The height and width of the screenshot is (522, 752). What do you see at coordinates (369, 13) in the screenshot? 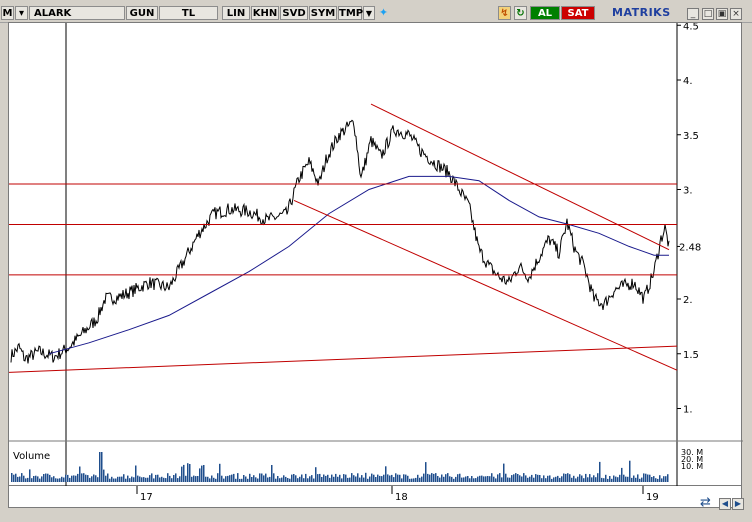
I see `template-dropdown-button: ▼` at bounding box center [369, 13].